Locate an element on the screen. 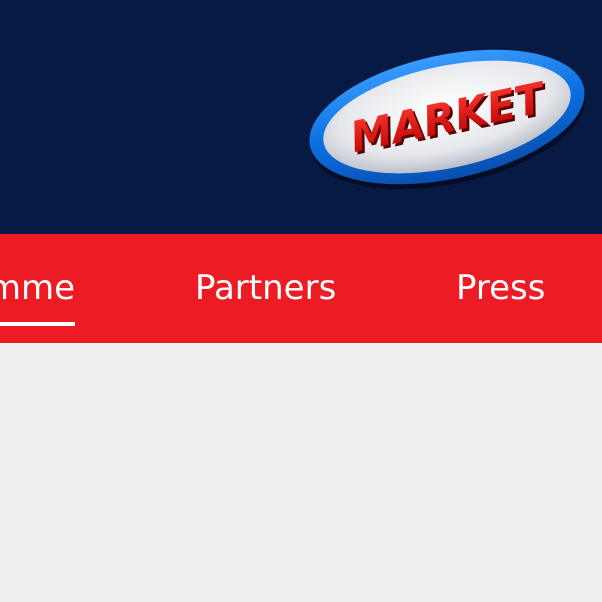 This screenshot has width=602, height=602. market-logo-graphic: MARKET MARKET is located at coordinates (447, 119).